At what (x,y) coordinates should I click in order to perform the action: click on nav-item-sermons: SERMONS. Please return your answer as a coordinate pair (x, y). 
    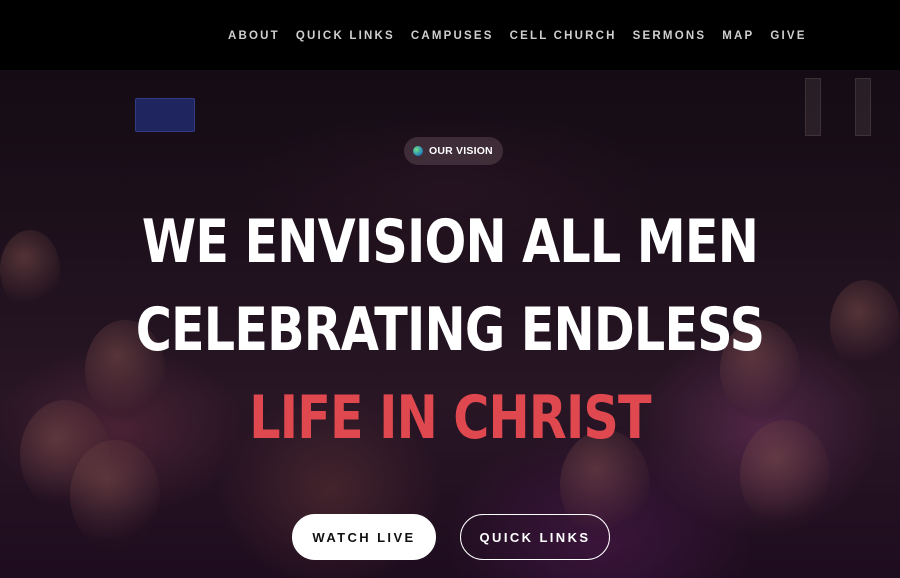
    Looking at the image, I should click on (670, 36).